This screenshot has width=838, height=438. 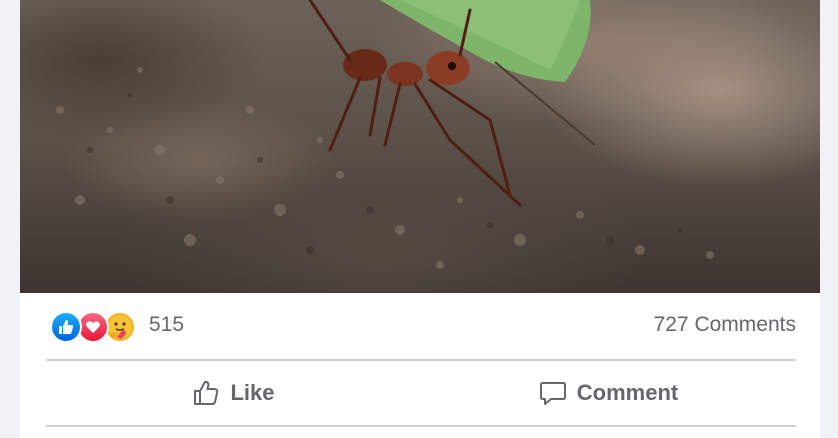 What do you see at coordinates (252, 392) in the screenshot?
I see `like-label: Like` at bounding box center [252, 392].